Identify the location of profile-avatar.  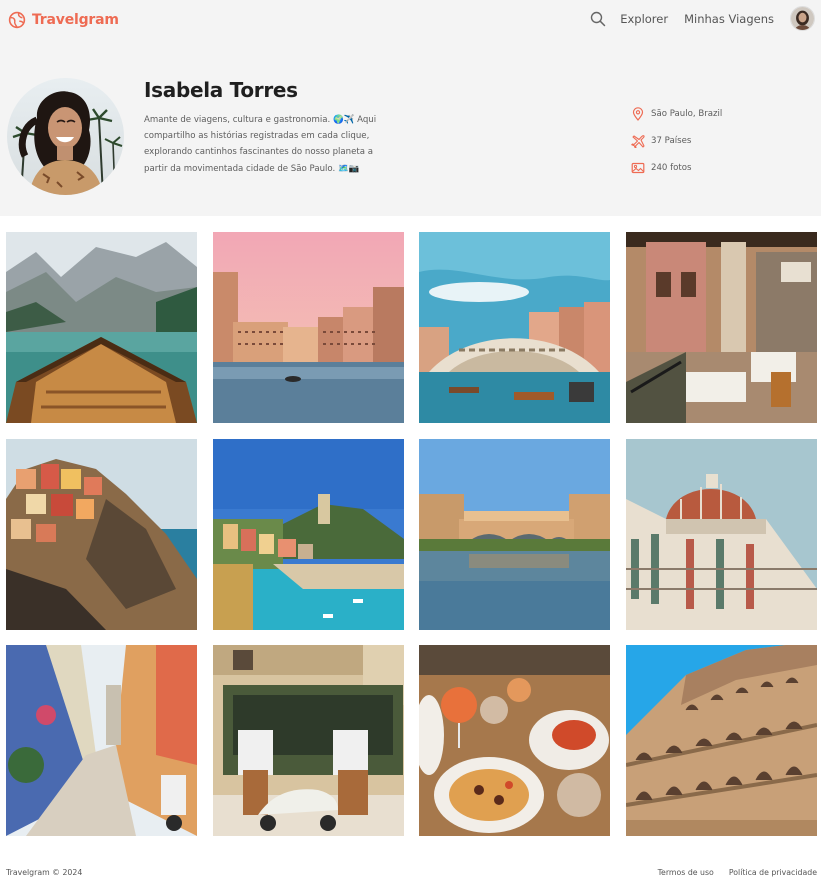
(65, 136).